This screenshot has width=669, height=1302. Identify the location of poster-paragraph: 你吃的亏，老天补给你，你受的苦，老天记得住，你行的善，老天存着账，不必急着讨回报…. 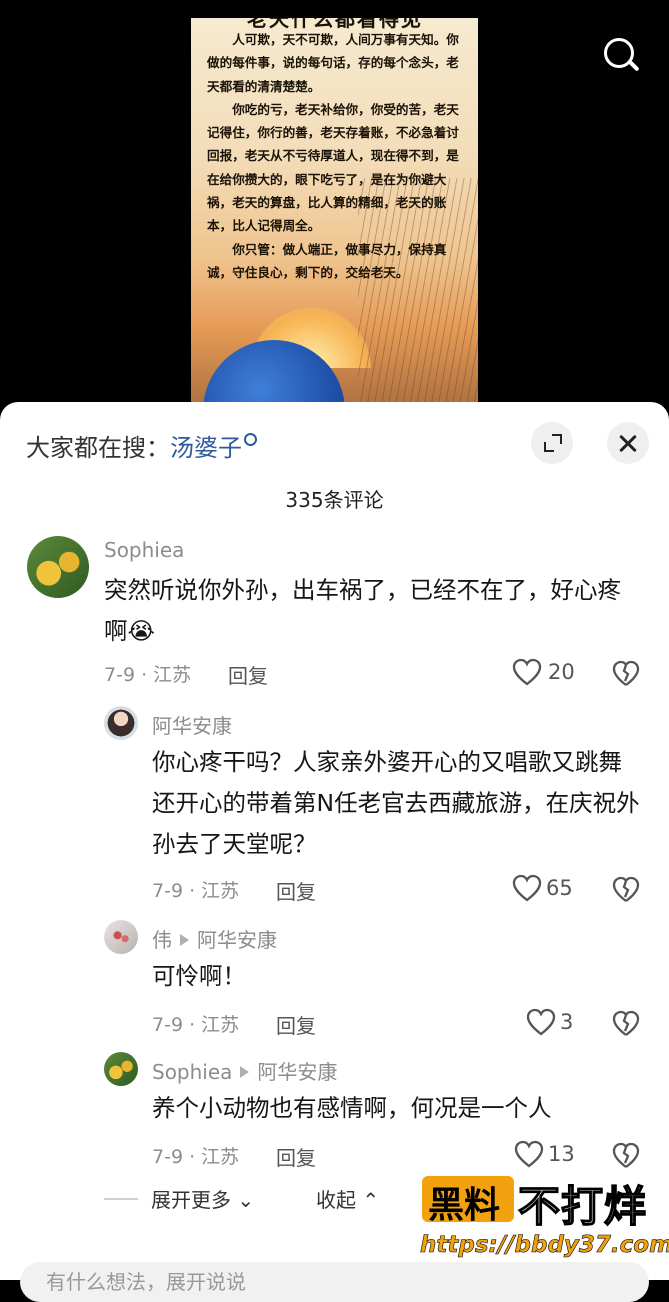
(333, 167).